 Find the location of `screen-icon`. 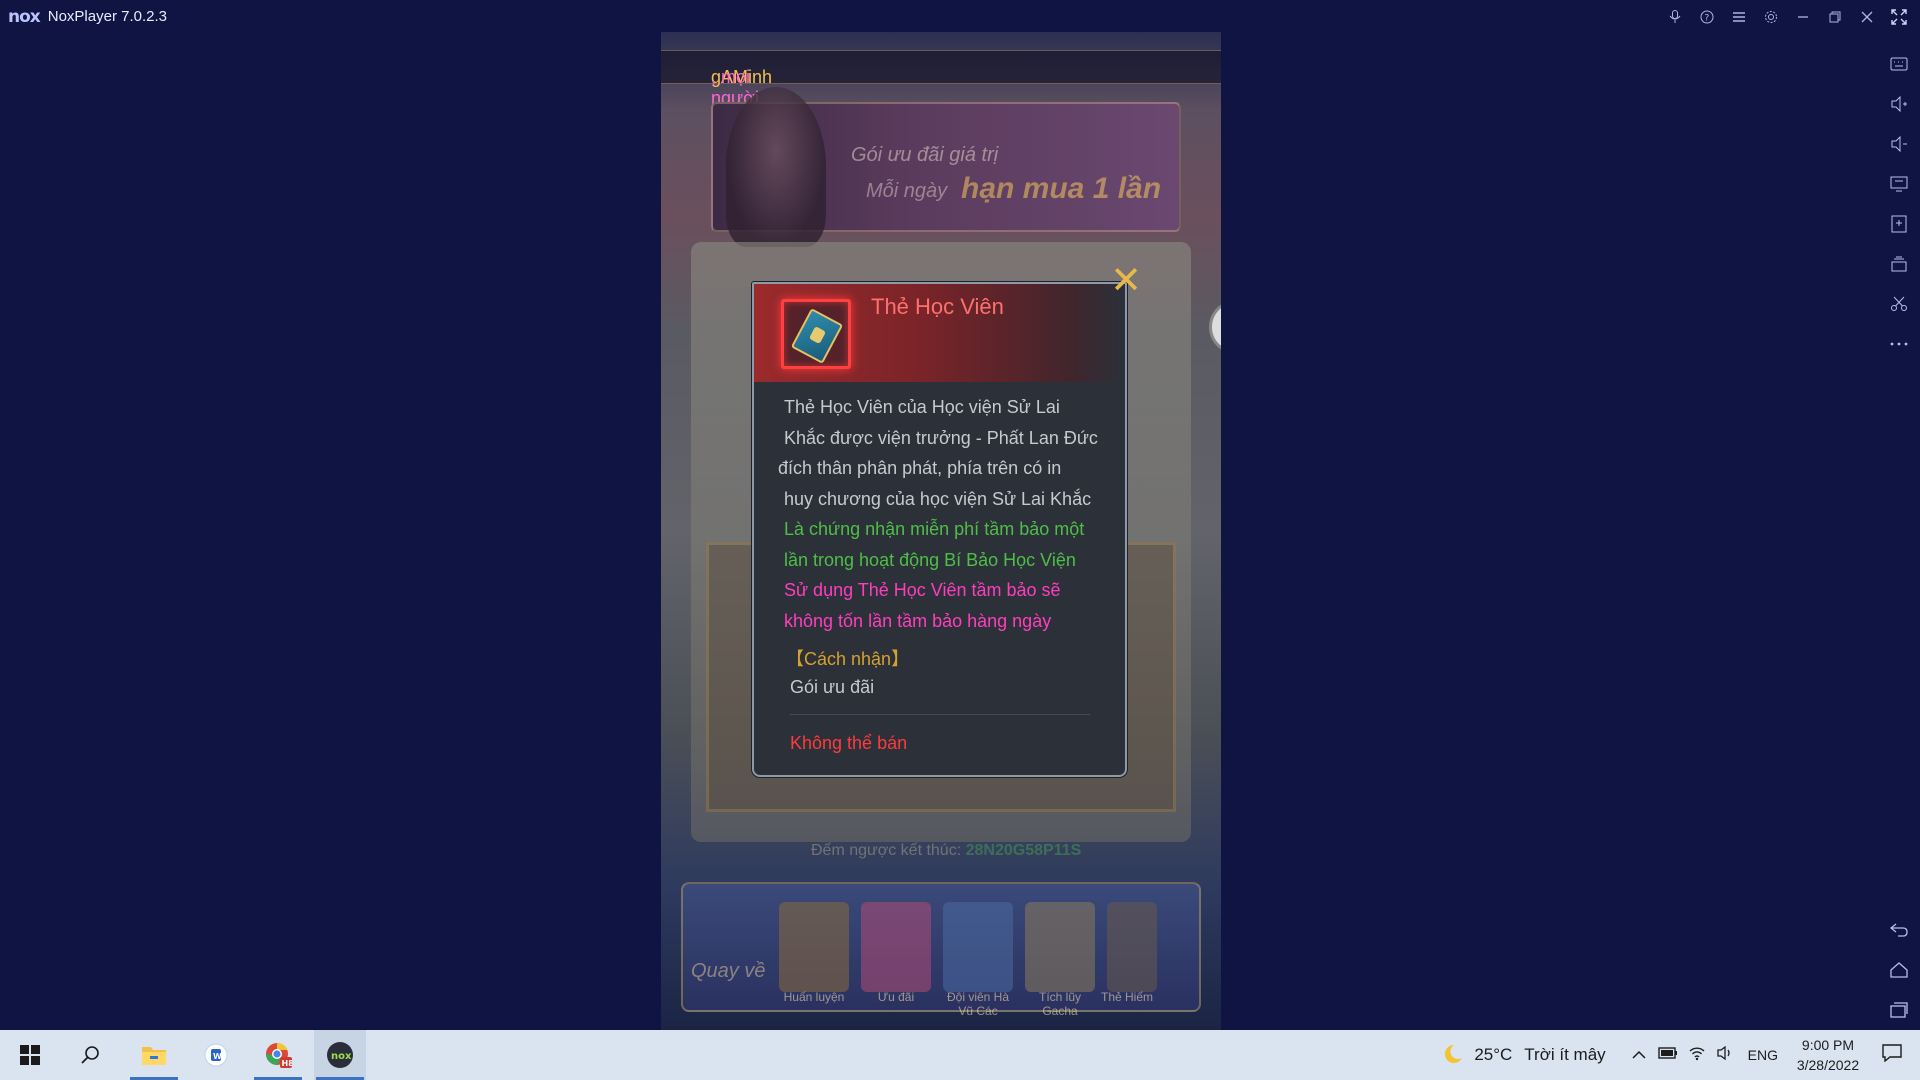

screen-icon is located at coordinates (1899, 184).